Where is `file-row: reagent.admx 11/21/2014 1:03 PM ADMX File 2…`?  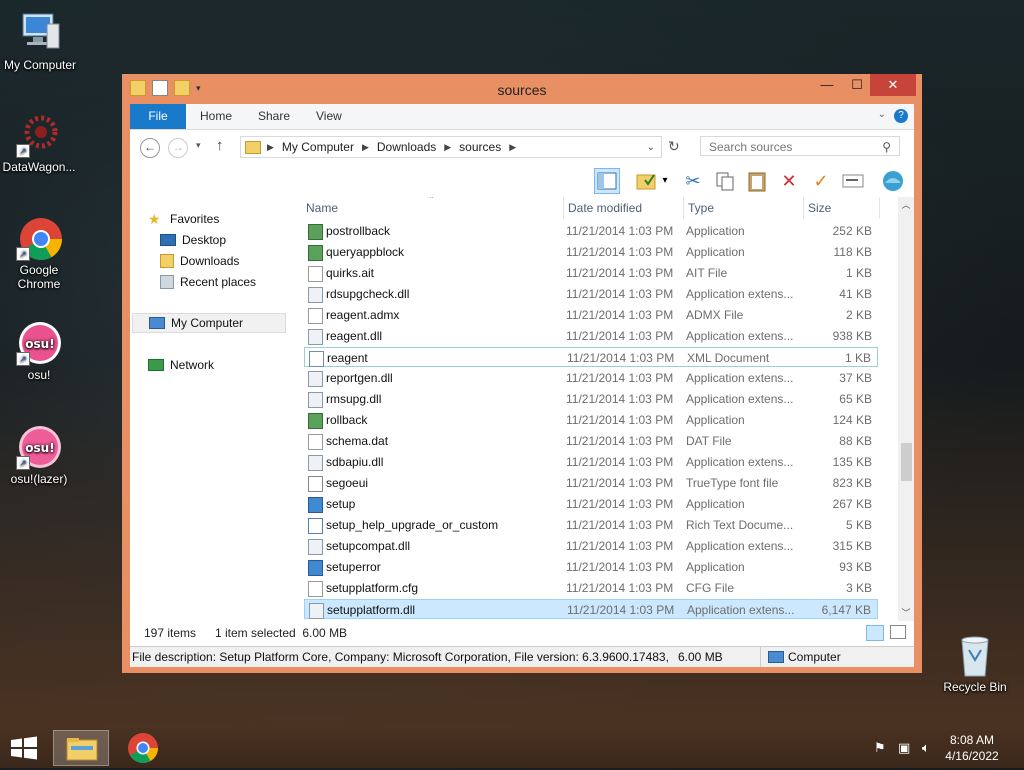 file-row: reagent.admx 11/21/2014 1:03 PM ADMX File 2… is located at coordinates (591, 315).